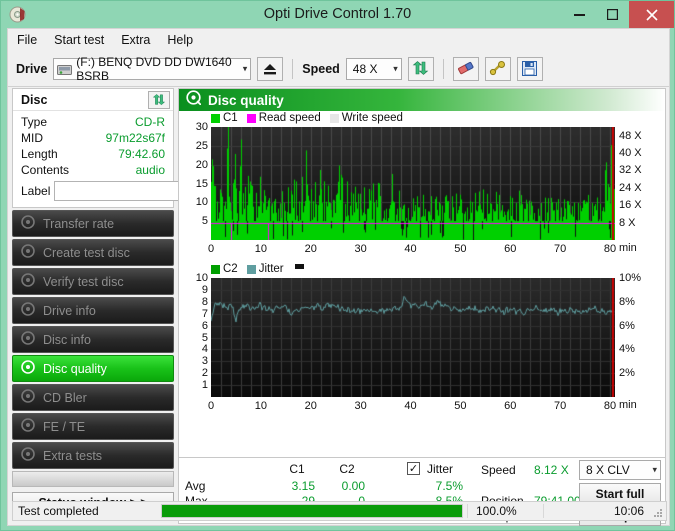 The image size is (675, 531). Describe the element at coordinates (194, 100) in the screenshot. I see `disc-quality-icon` at that location.